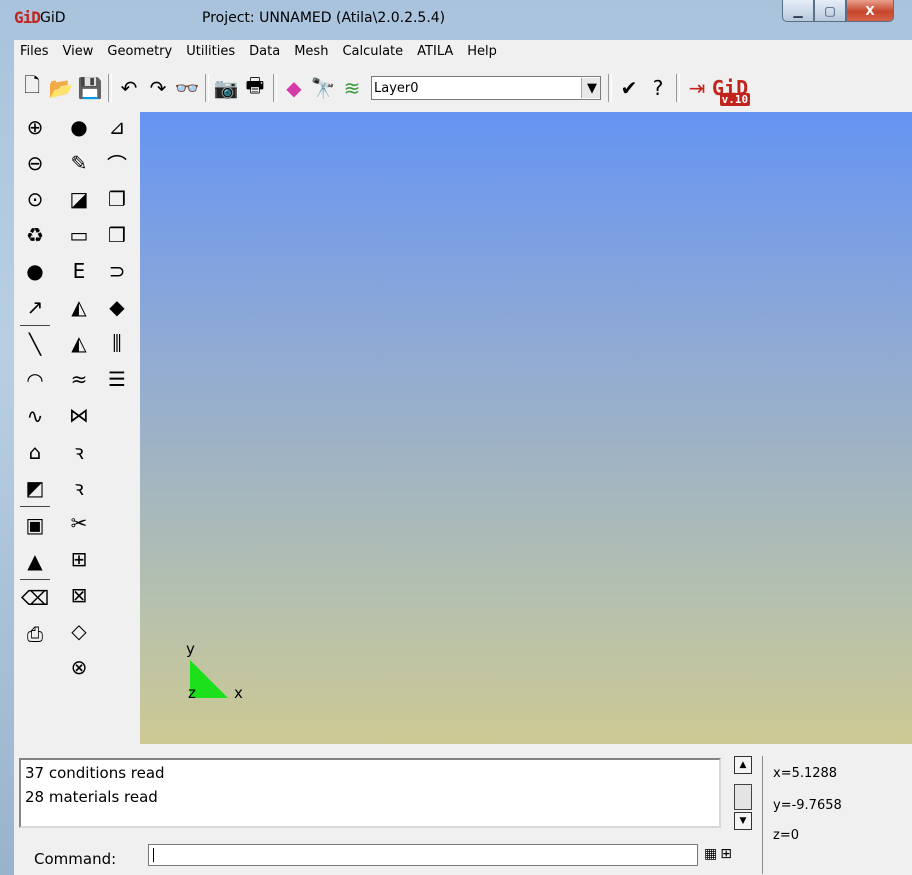 The image size is (912, 875). I want to click on menu-geometry: Geometry, so click(139, 51).